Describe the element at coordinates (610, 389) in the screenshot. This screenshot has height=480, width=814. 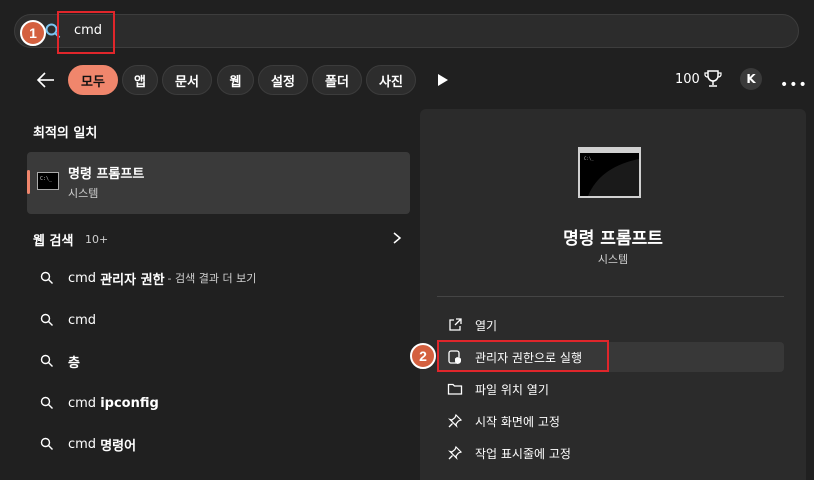
I see `action-open-file-location: 파일 위치 열기` at that location.